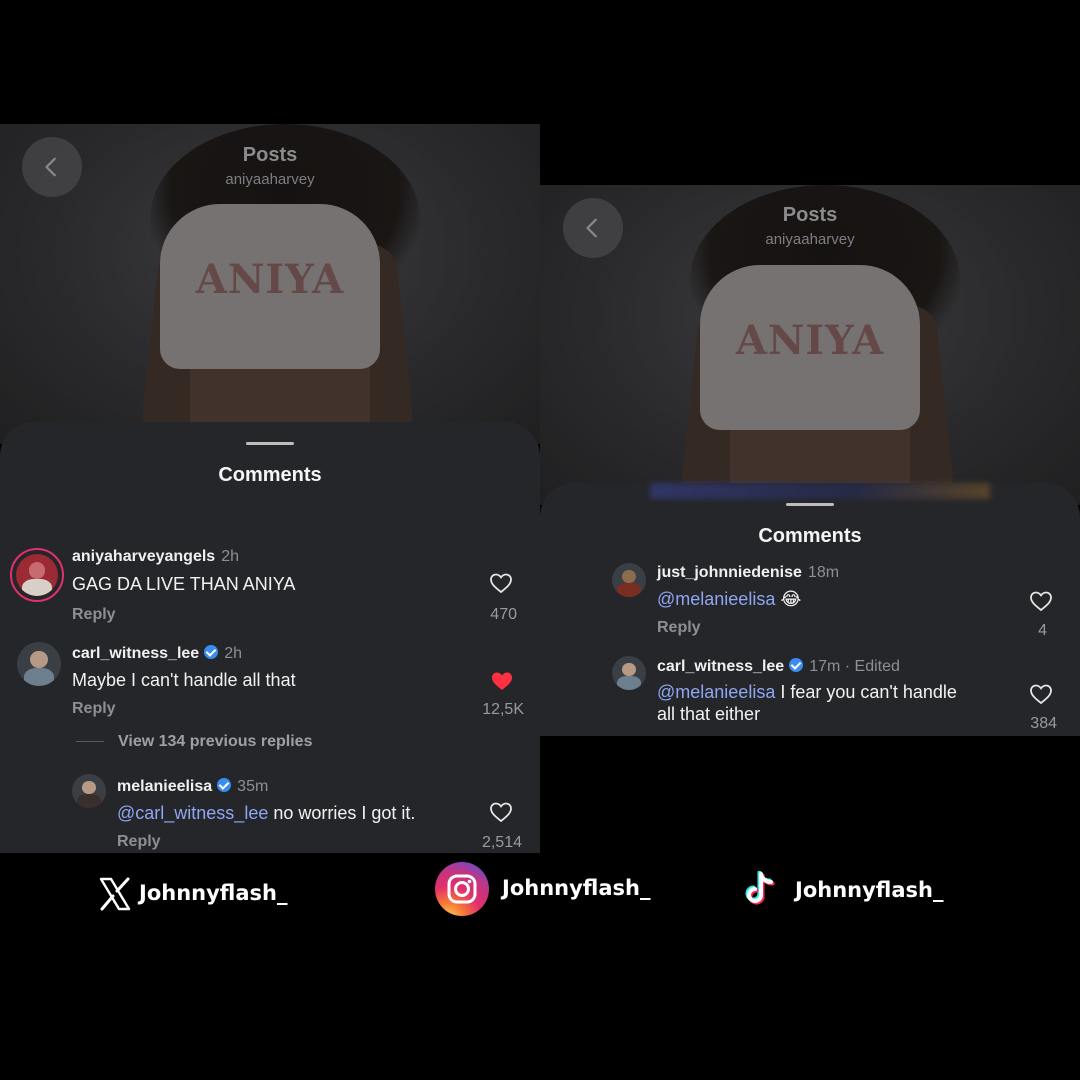 The width and height of the screenshot is (1080, 1080). I want to click on comment-username: melanieelisa, so click(164, 786).